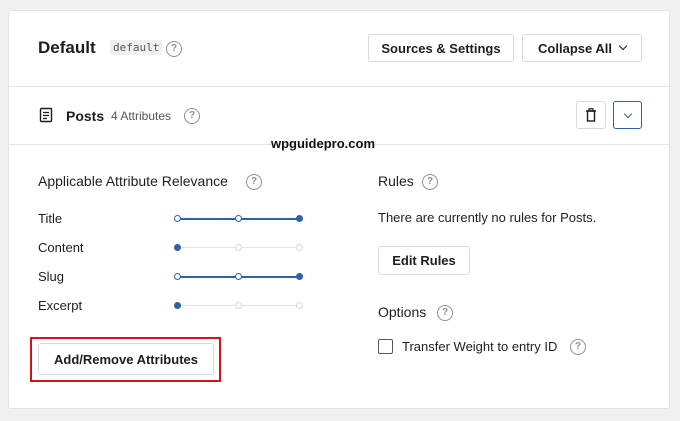 This screenshot has width=680, height=421. What do you see at coordinates (402, 312) in the screenshot?
I see `options-heading: Options` at bounding box center [402, 312].